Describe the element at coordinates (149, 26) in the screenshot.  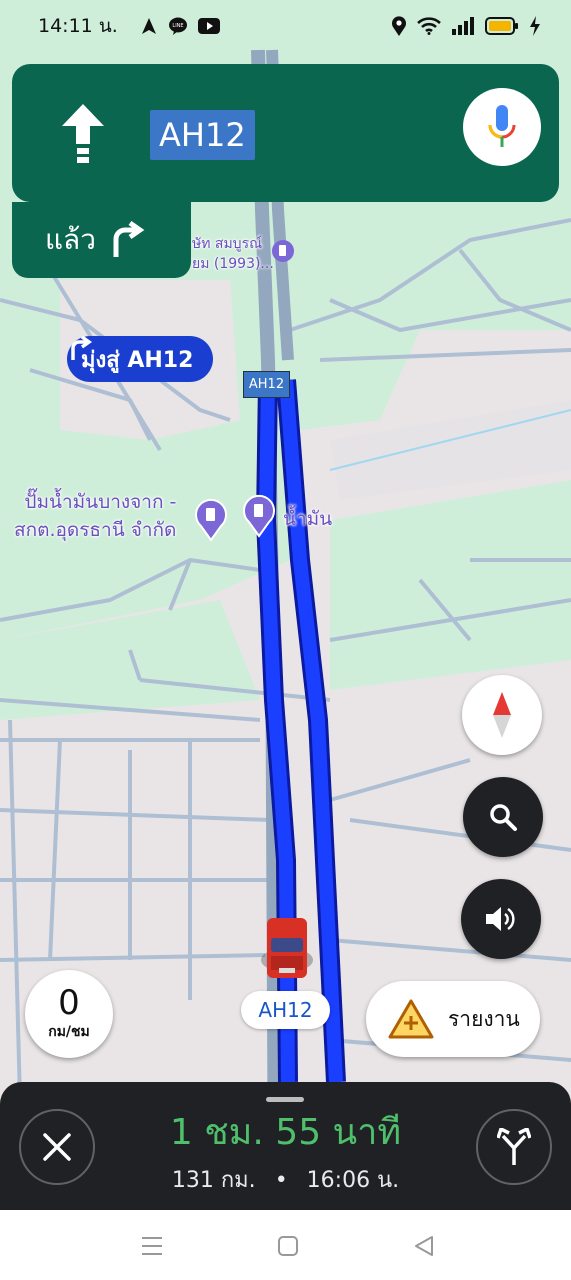
I see `navigation-arrow-icon` at that location.